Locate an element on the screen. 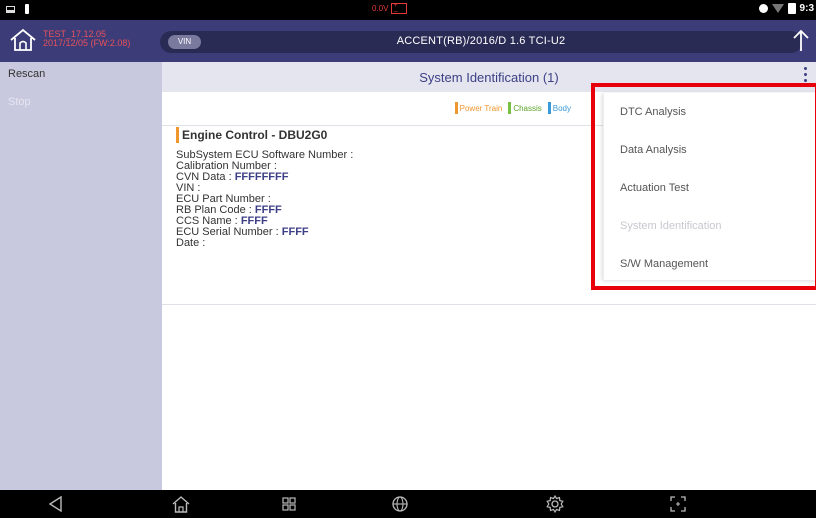 Image resolution: width=816 pixels, height=518 pixels. test-date-fw: 2017/12/05 (FW:2.08) is located at coordinates (87, 43).